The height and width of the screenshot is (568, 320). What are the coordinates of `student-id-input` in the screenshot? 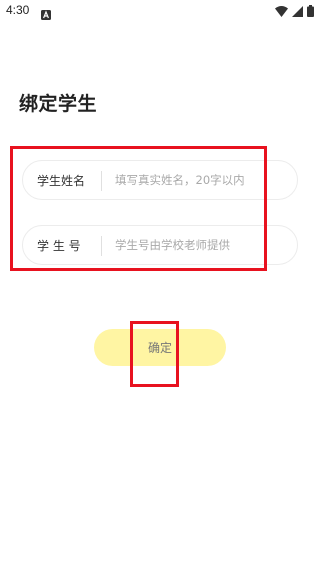 It's located at (203, 245).